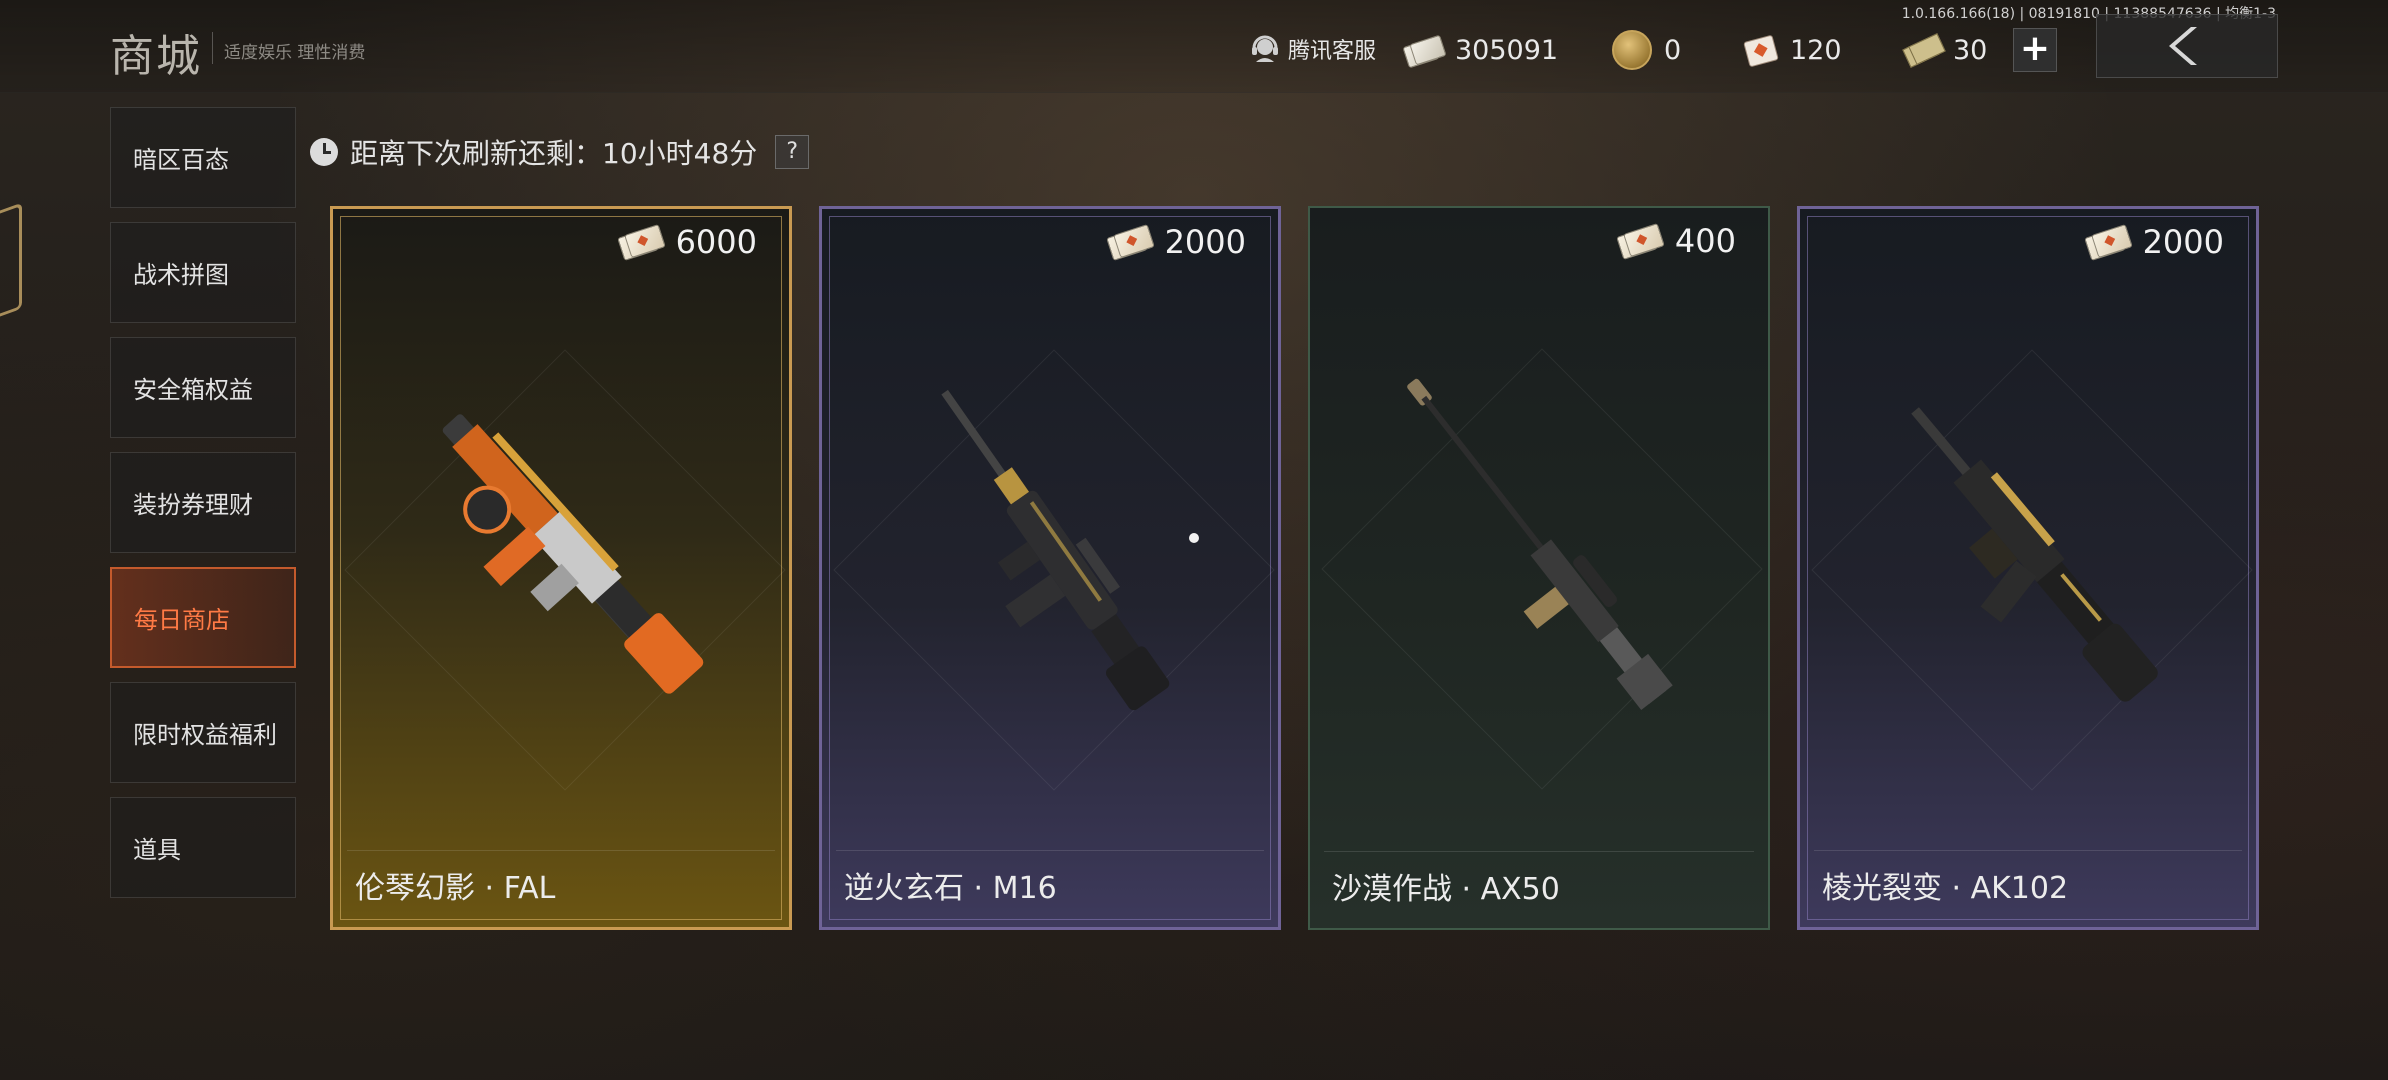 Image resolution: width=2388 pixels, height=1080 pixels. Describe the element at coordinates (205, 735) in the screenshot. I see `sidebar-item-label: 限时权益福利` at that location.